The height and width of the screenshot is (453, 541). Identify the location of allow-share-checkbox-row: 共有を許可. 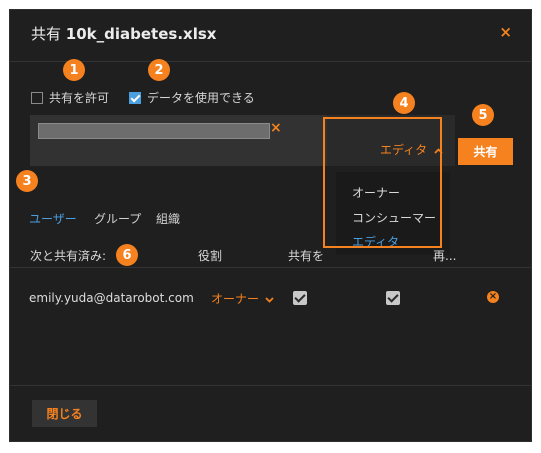
(70, 97).